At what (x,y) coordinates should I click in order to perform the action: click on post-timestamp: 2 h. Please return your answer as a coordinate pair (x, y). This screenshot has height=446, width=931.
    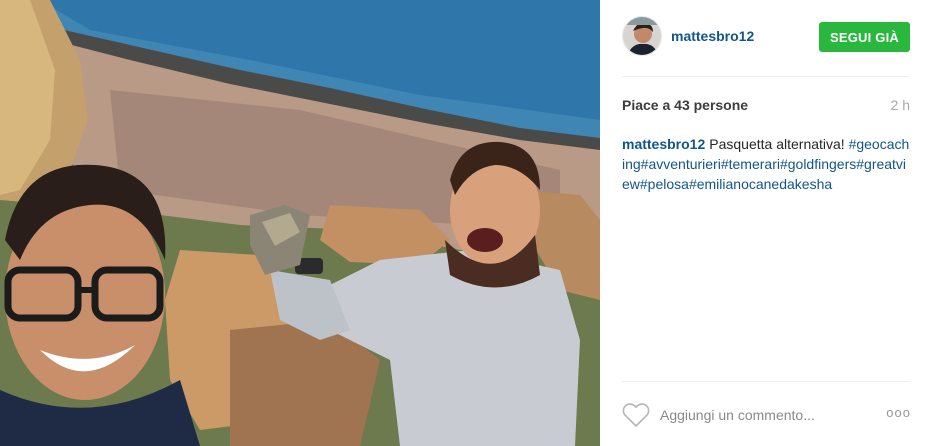
    Looking at the image, I should click on (900, 105).